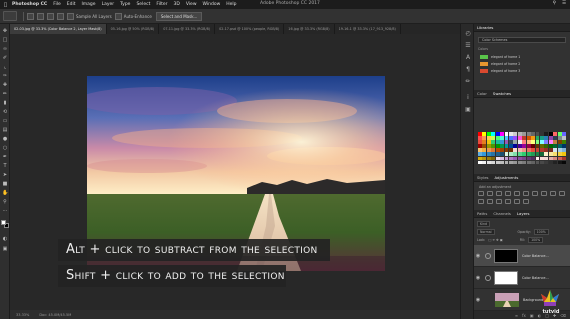 This screenshot has height=319, width=570. What do you see at coordinates (517, 193) in the screenshot?
I see `vibrance-icon` at bounding box center [517, 193].